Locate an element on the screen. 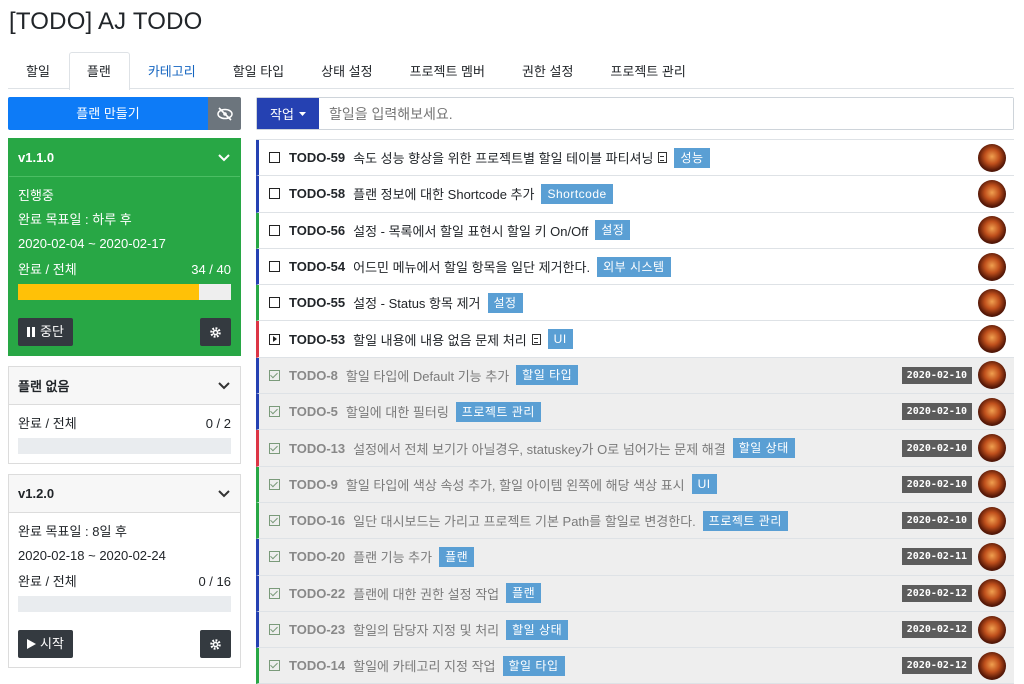 This screenshot has height=684, width=1024. plan-card-none: 플랜 없음 완료 / 전체 0 / 2 is located at coordinates (124, 415).